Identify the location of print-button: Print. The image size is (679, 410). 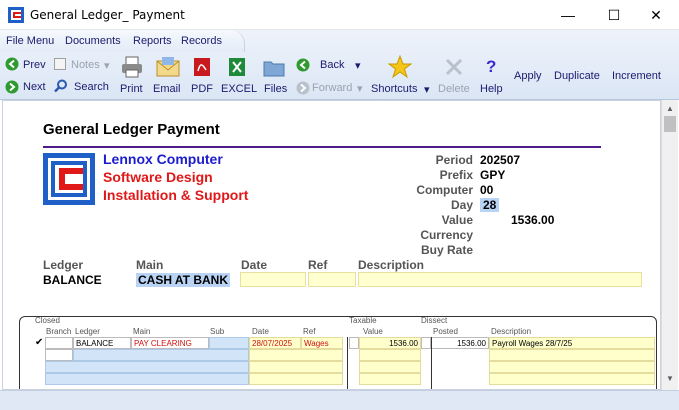
(131, 89).